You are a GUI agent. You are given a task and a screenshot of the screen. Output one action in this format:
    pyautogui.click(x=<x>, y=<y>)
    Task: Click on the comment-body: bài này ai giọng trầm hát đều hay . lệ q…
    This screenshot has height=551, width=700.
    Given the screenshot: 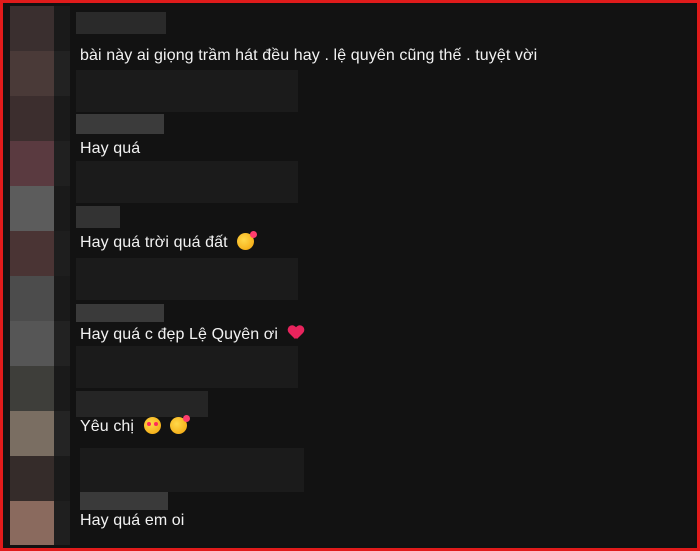 What is the action you would take?
    pyautogui.click(x=309, y=55)
    